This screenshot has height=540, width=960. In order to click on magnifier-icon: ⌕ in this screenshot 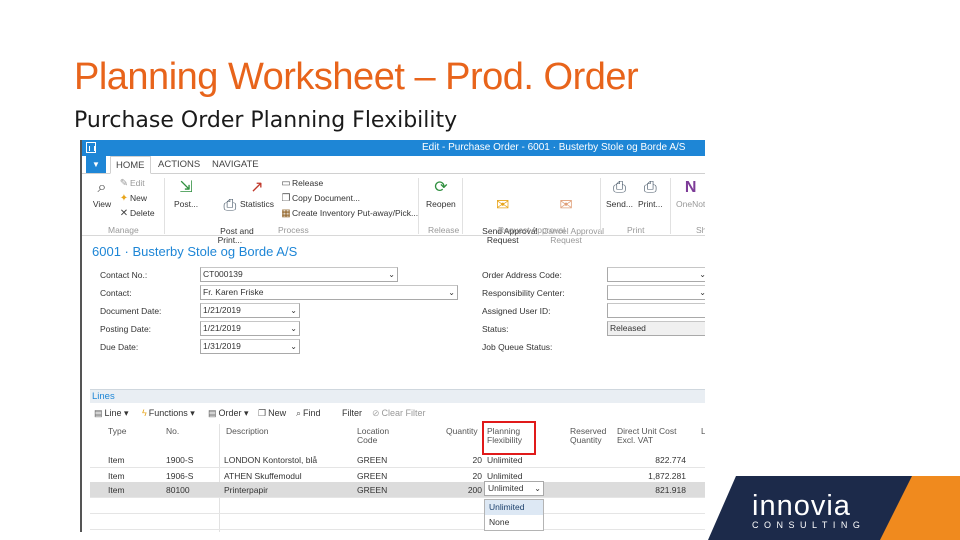, I will do `click(102, 187)`.